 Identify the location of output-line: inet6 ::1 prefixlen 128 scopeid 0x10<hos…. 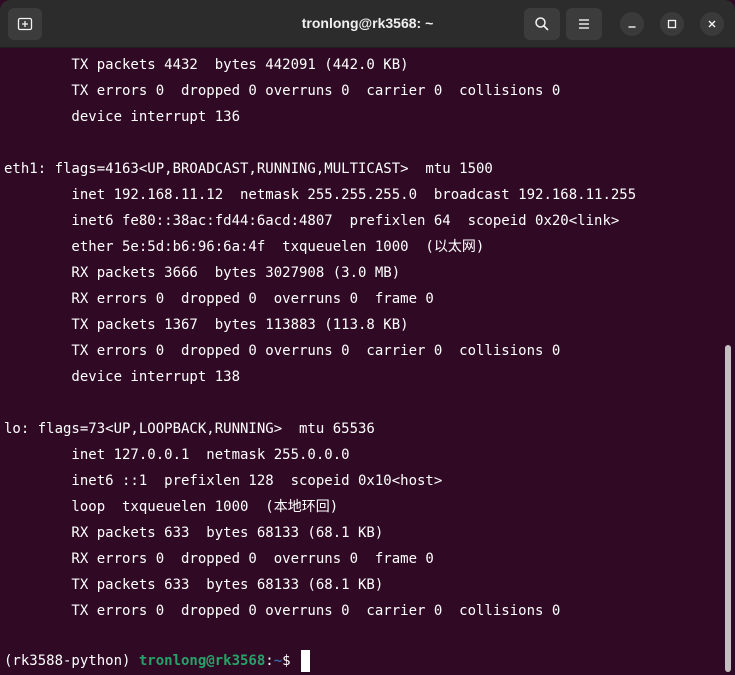
(223, 481).